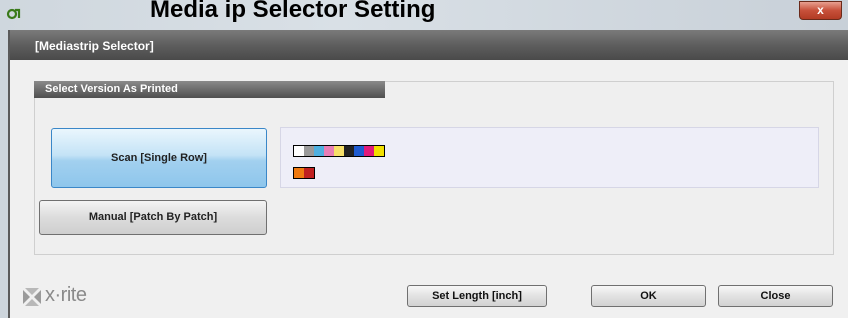 Image resolution: width=848 pixels, height=318 pixels. What do you see at coordinates (159, 158) in the screenshot?
I see `scan-single-row-button: Scan [Single Row]` at bounding box center [159, 158].